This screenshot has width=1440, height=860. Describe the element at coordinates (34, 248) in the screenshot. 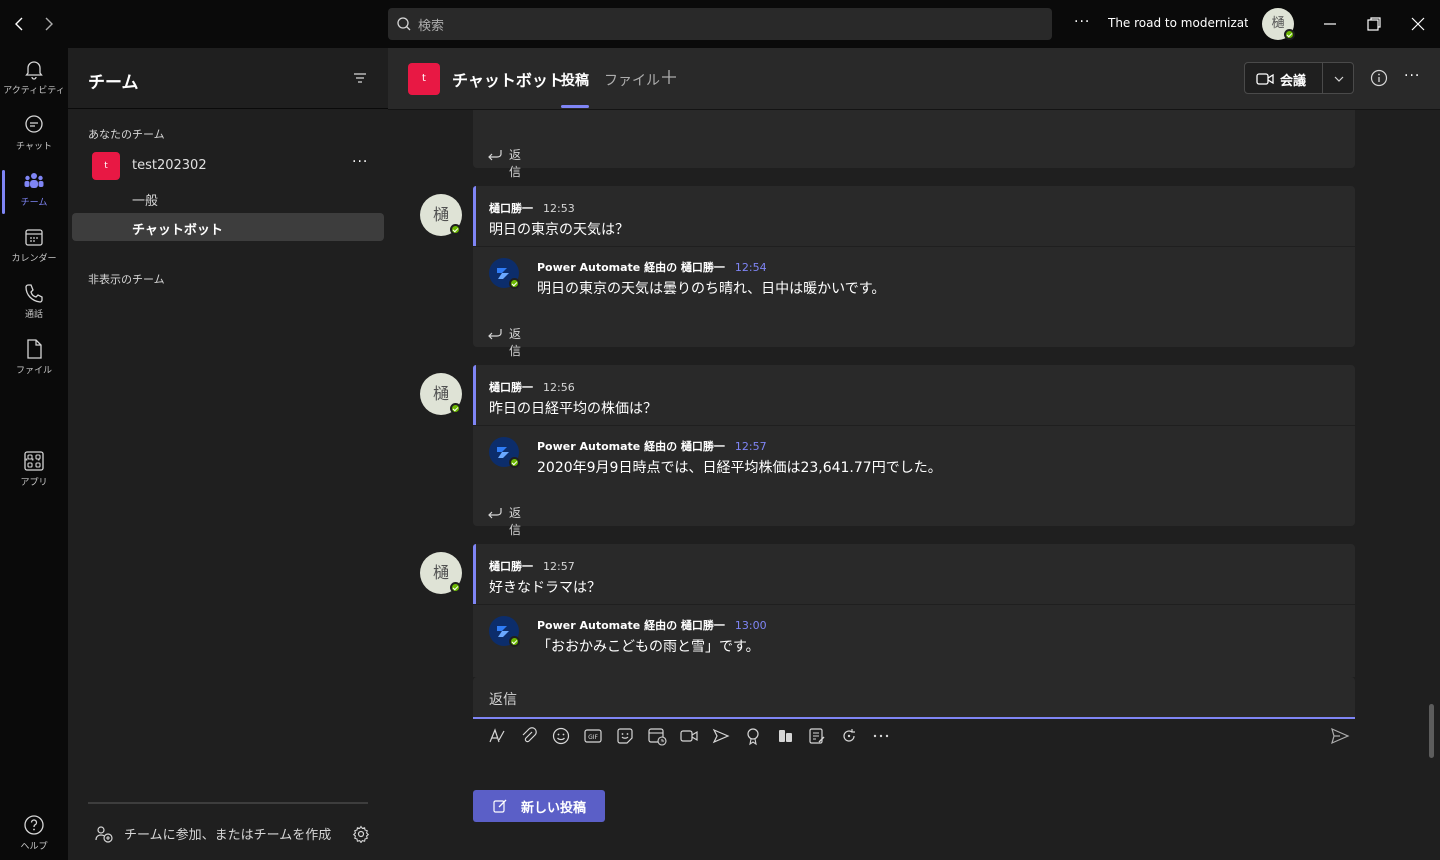

I see `rail-item-calendar: カレンダー` at that location.